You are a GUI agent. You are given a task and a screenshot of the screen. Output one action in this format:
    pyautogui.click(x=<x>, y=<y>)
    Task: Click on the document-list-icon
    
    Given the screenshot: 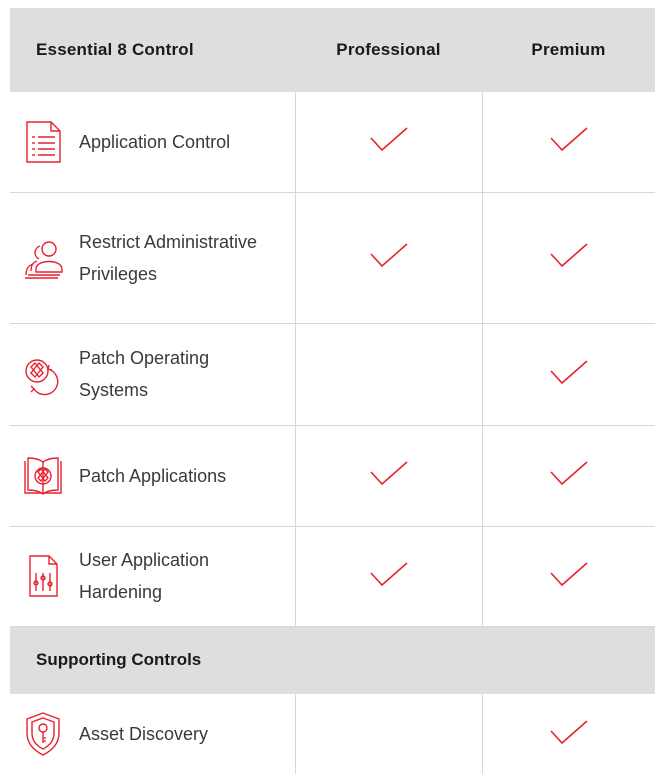 What is the action you would take?
    pyautogui.click(x=43, y=142)
    